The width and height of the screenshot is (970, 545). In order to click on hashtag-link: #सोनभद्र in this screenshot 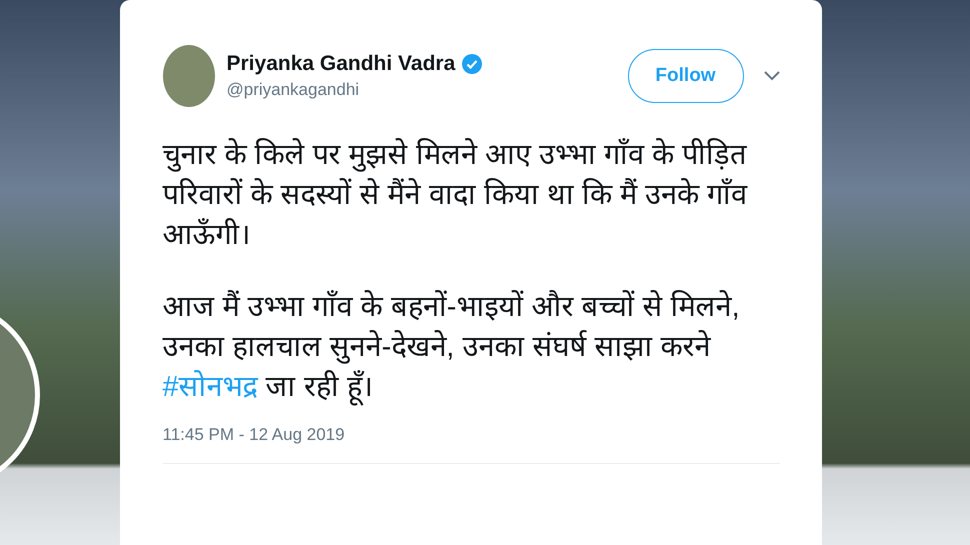, I will do `click(210, 387)`.